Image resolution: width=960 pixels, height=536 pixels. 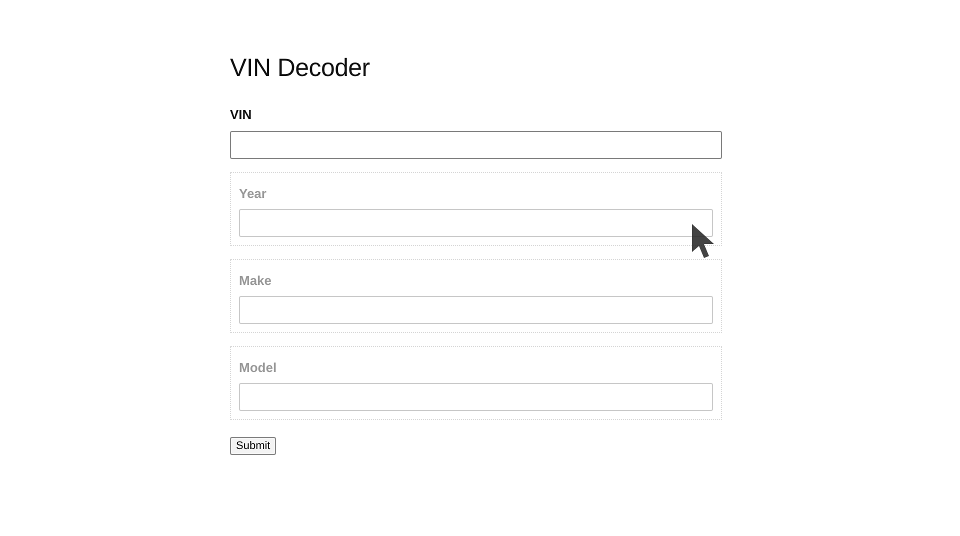 What do you see at coordinates (300, 68) in the screenshot?
I see `page-title: VIN Decoder` at bounding box center [300, 68].